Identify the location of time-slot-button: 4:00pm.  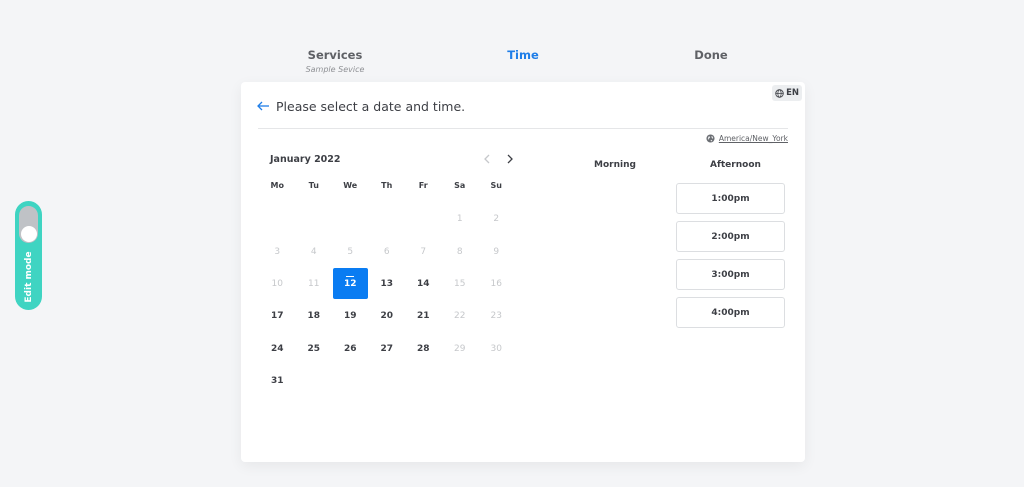
(730, 312).